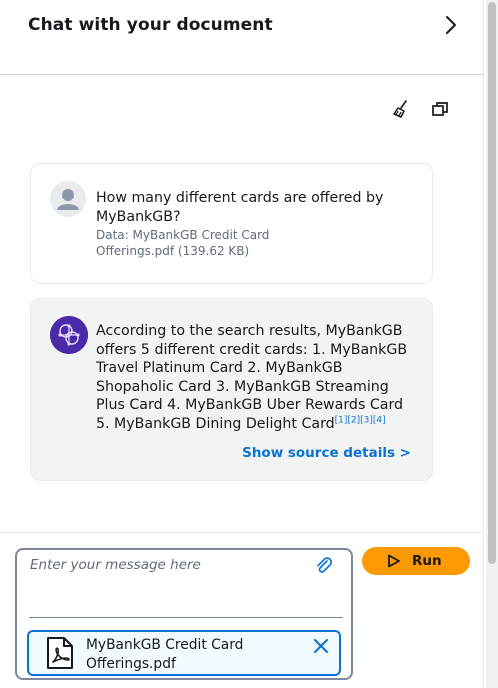 This screenshot has width=498, height=688. I want to click on play-icon, so click(394, 561).